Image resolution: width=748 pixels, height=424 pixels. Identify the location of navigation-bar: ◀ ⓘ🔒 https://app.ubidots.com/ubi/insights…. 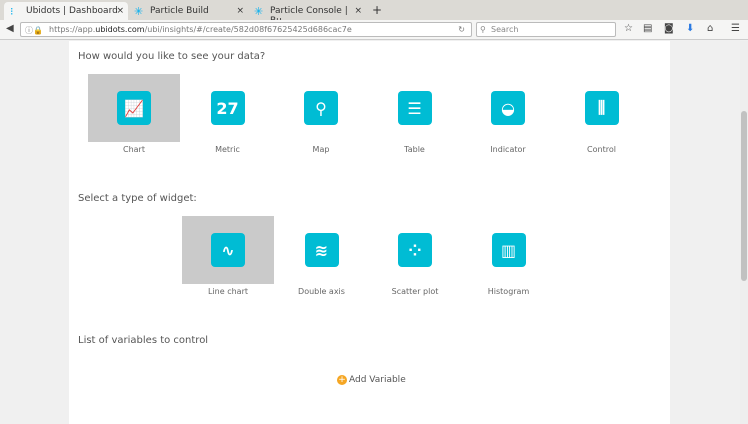
(374, 30).